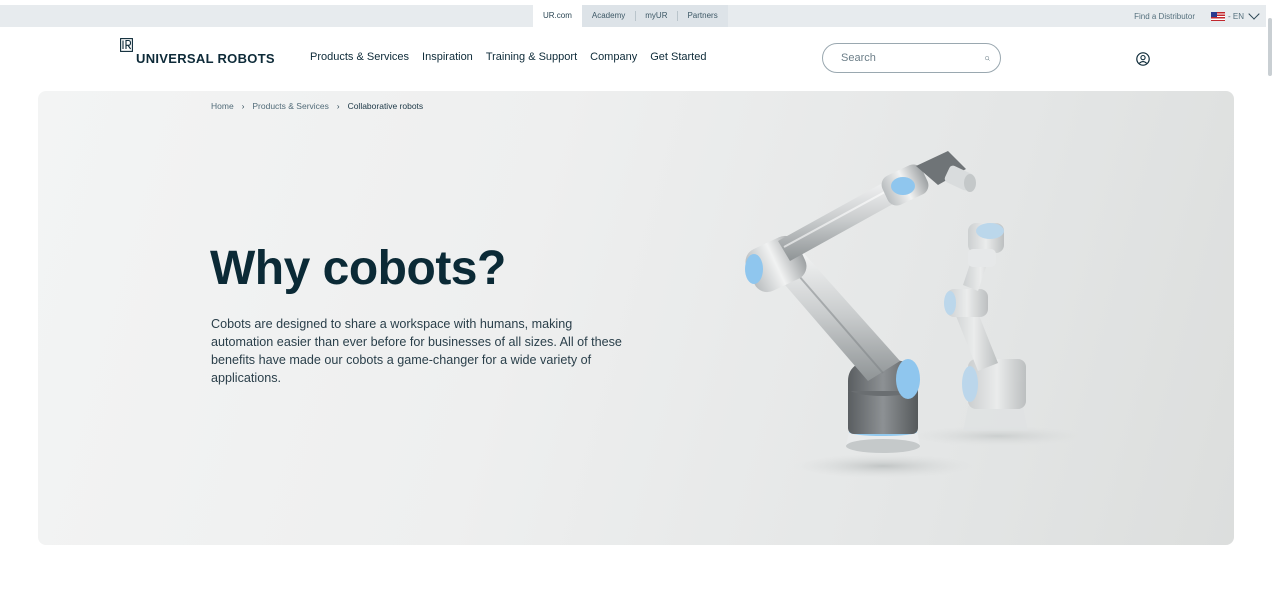 Image resolution: width=1272 pixels, height=600 pixels. Describe the element at coordinates (608, 16) in the screenshot. I see `site-tab-academy: Academy` at that location.